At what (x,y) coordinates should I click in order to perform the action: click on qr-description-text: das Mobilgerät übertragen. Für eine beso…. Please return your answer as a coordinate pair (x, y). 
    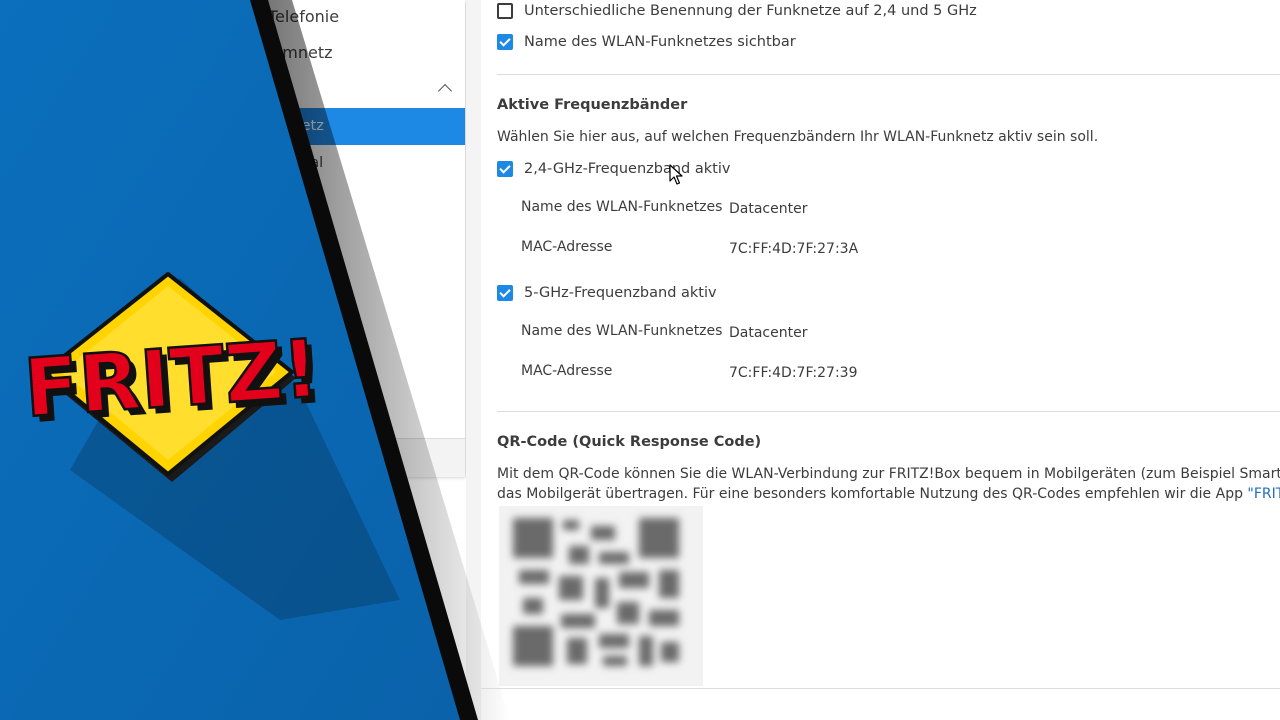
    Looking at the image, I should click on (872, 494).